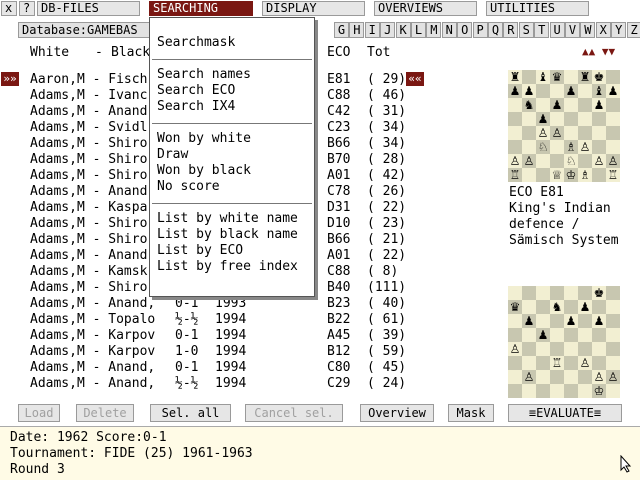  Describe the element at coordinates (603, 30) in the screenshot. I see `letter-x: X` at that location.